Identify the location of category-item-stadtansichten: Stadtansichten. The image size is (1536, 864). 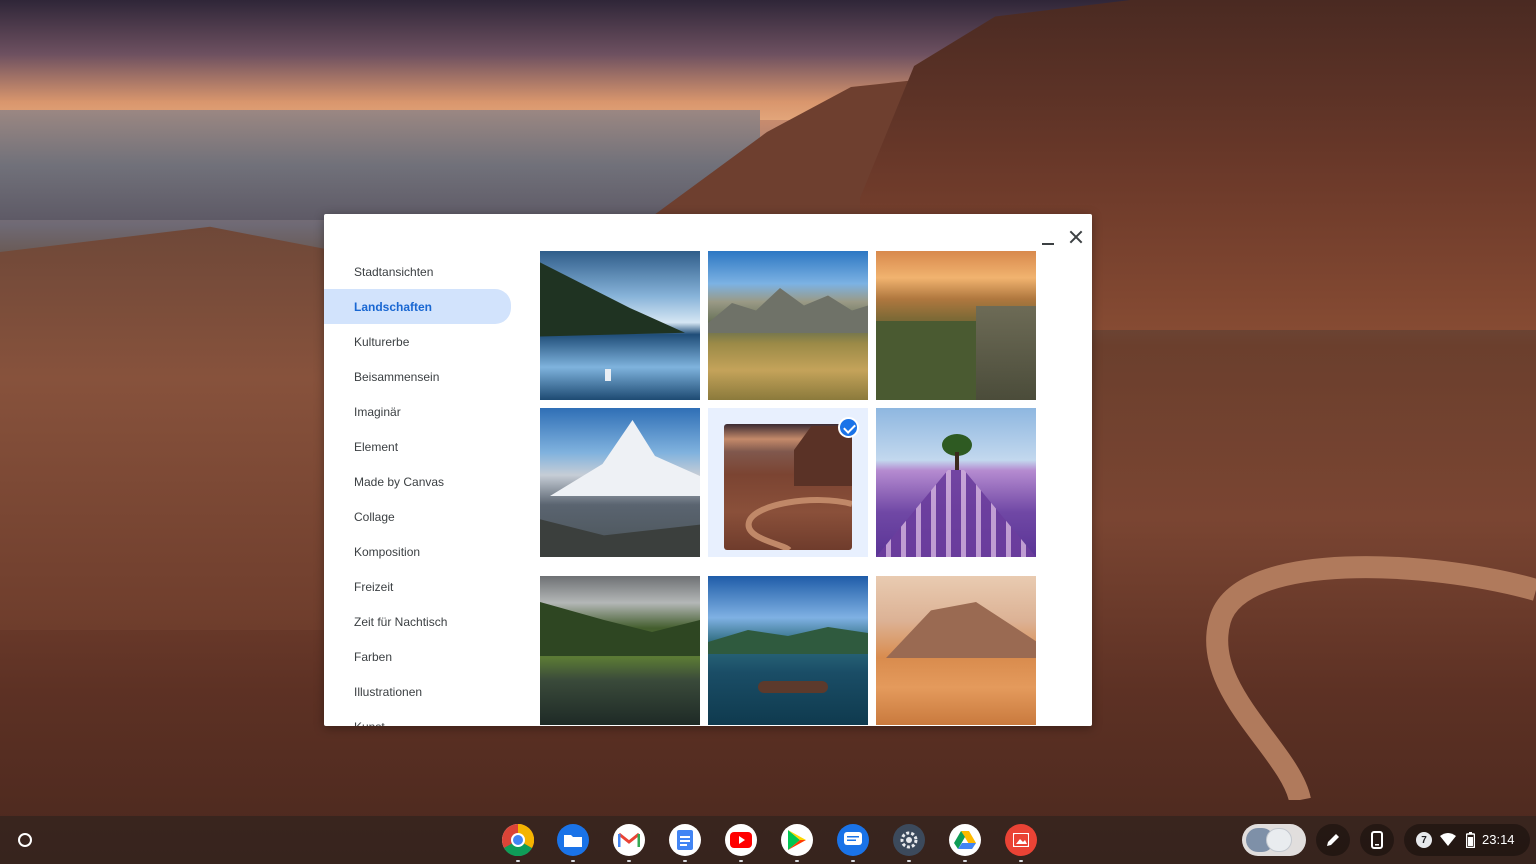
(417, 271).